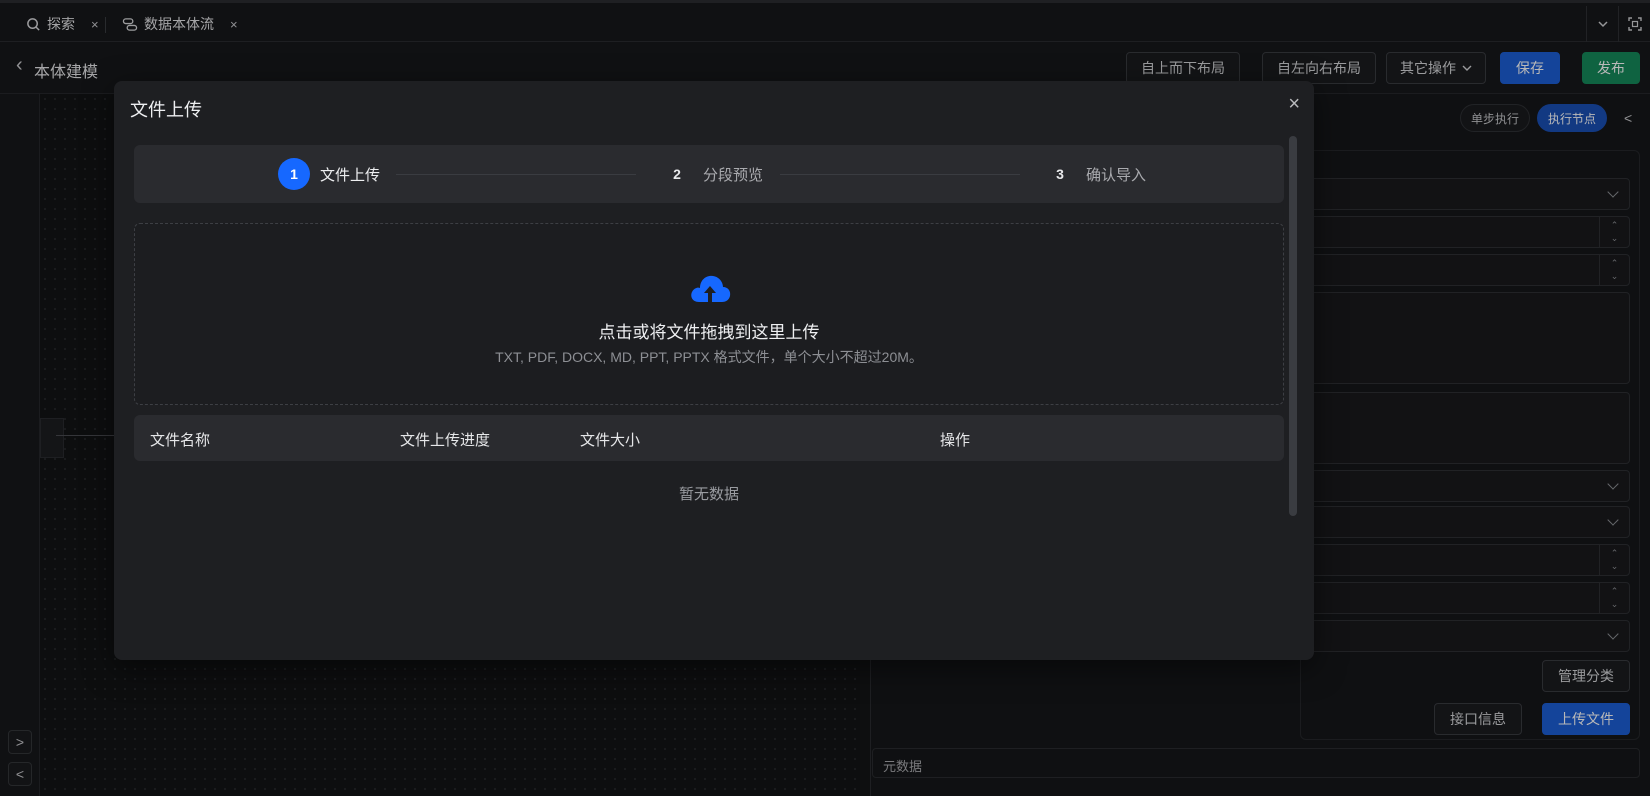 The width and height of the screenshot is (1650, 796). What do you see at coordinates (711, 288) in the screenshot?
I see `cloud-upload-icon` at bounding box center [711, 288].